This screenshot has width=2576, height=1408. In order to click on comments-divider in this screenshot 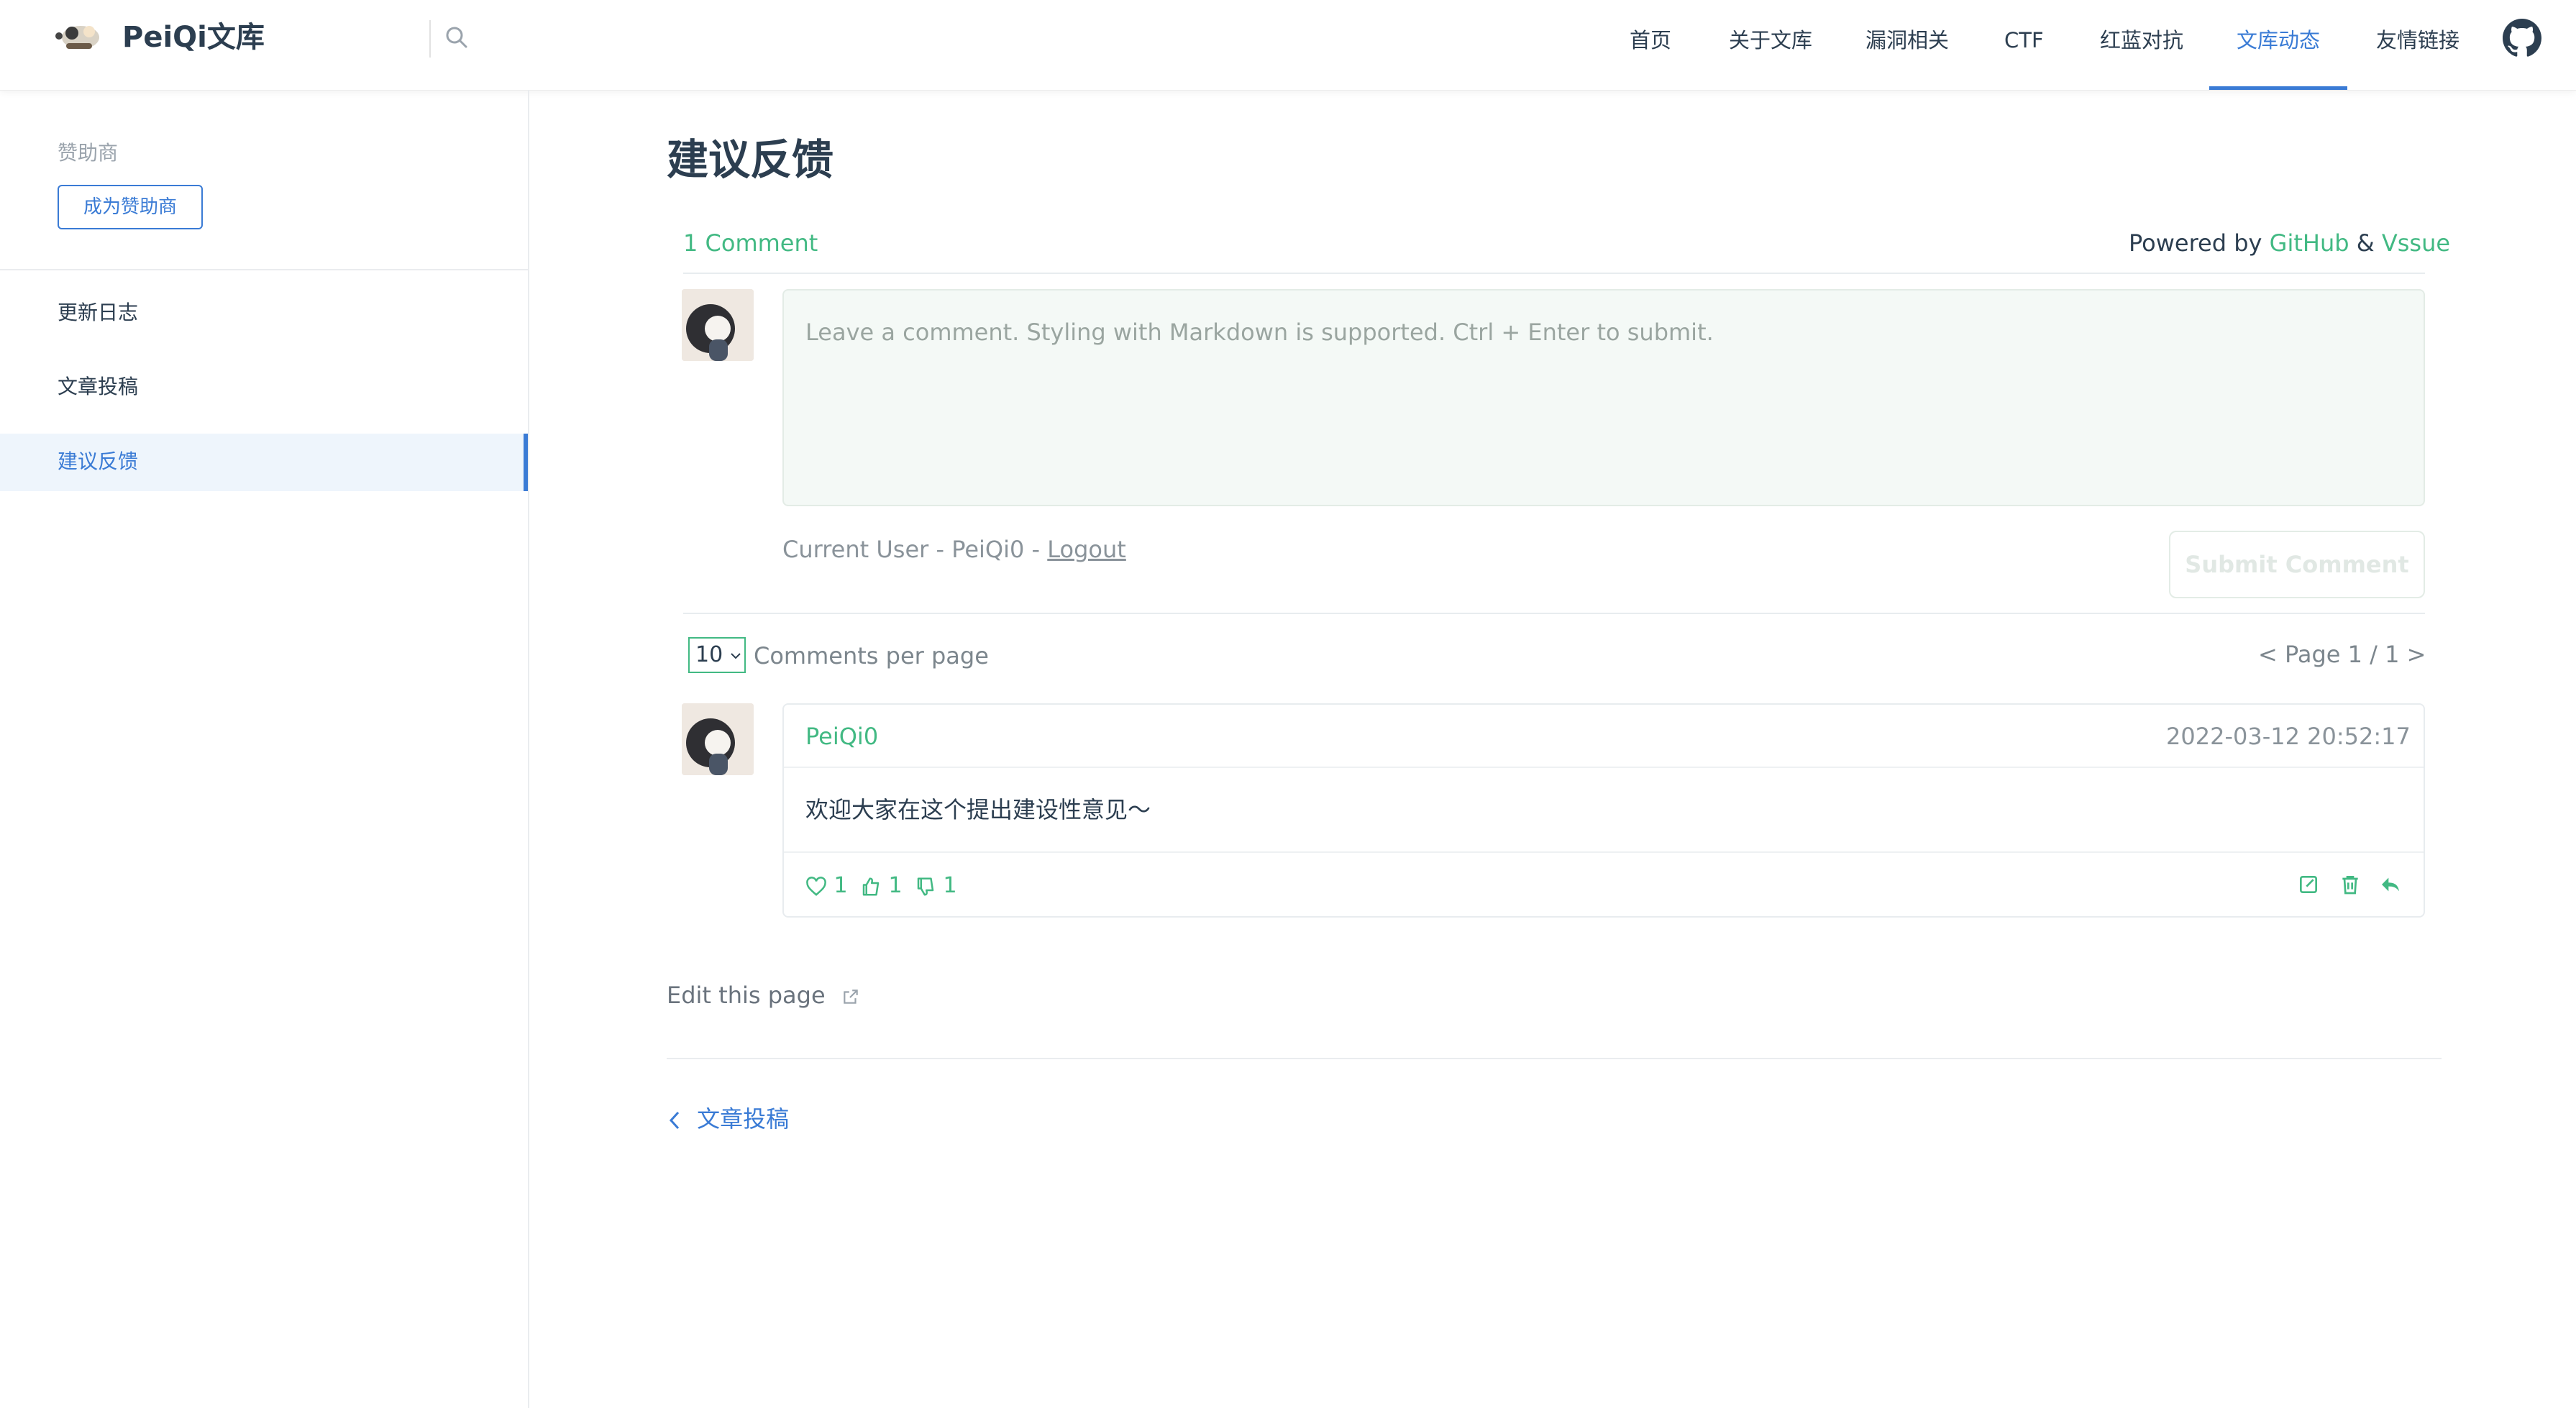, I will do `click(1554, 613)`.